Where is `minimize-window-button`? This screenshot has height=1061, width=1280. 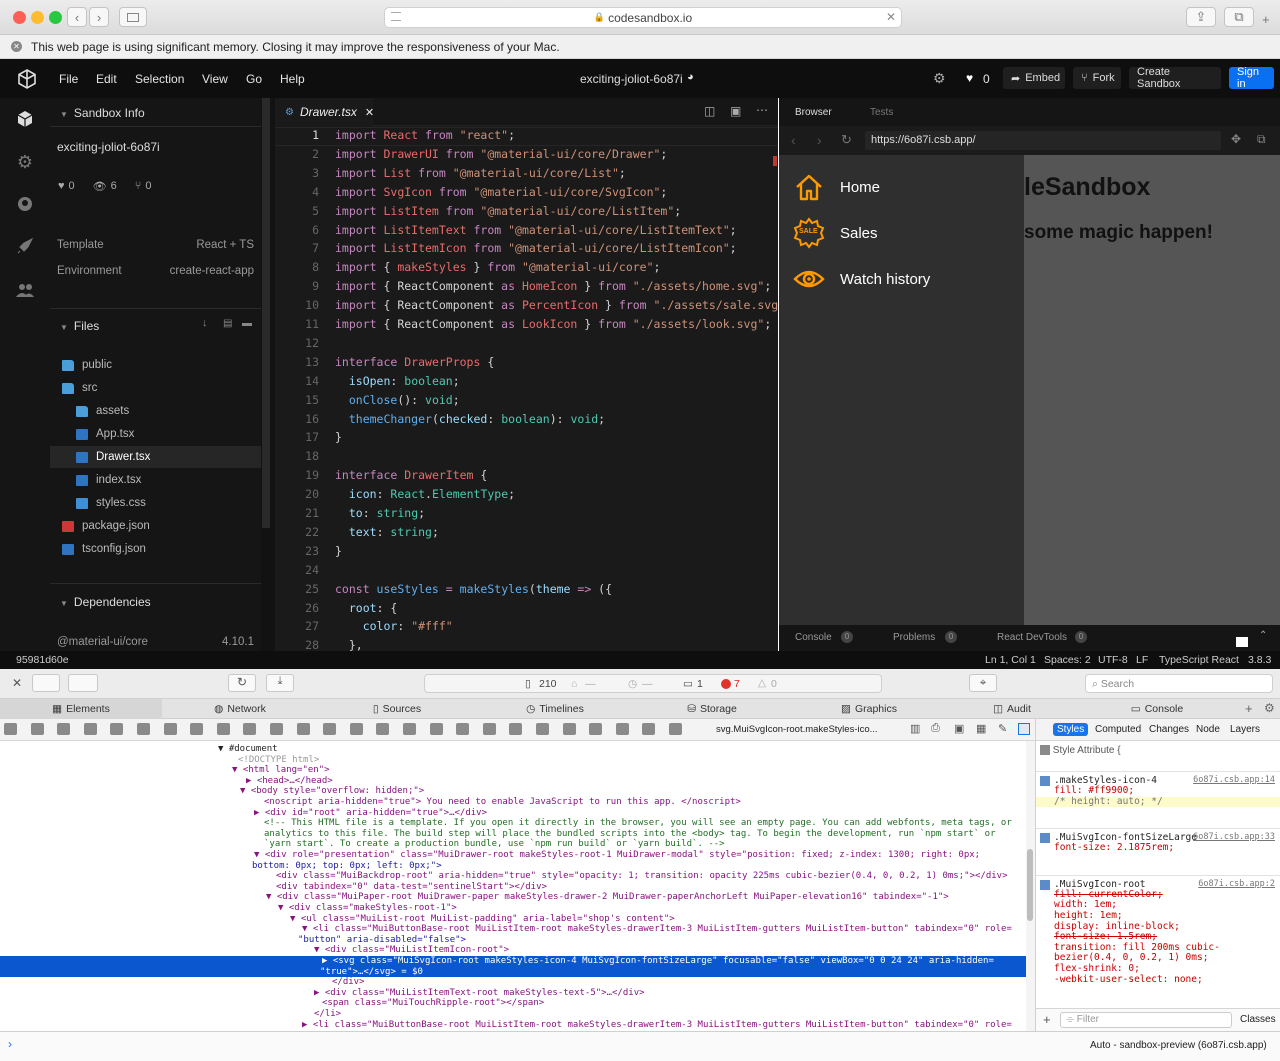 minimize-window-button is located at coordinates (37, 17).